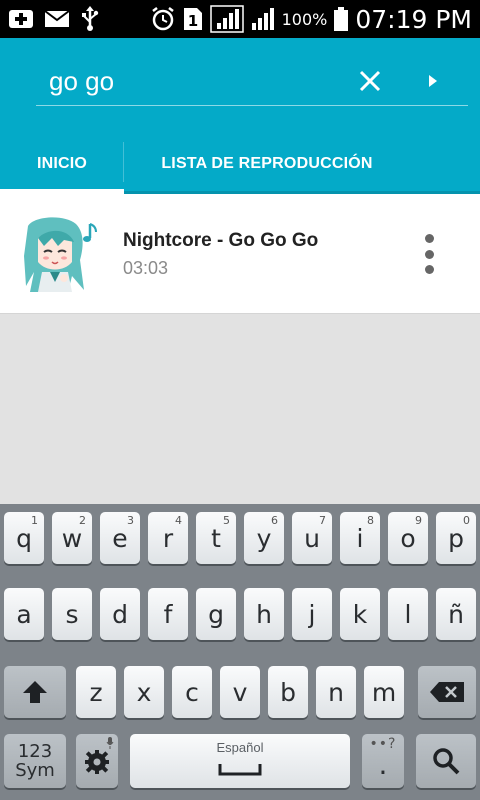 The height and width of the screenshot is (800, 480). I want to click on key-label: y, so click(264, 538).